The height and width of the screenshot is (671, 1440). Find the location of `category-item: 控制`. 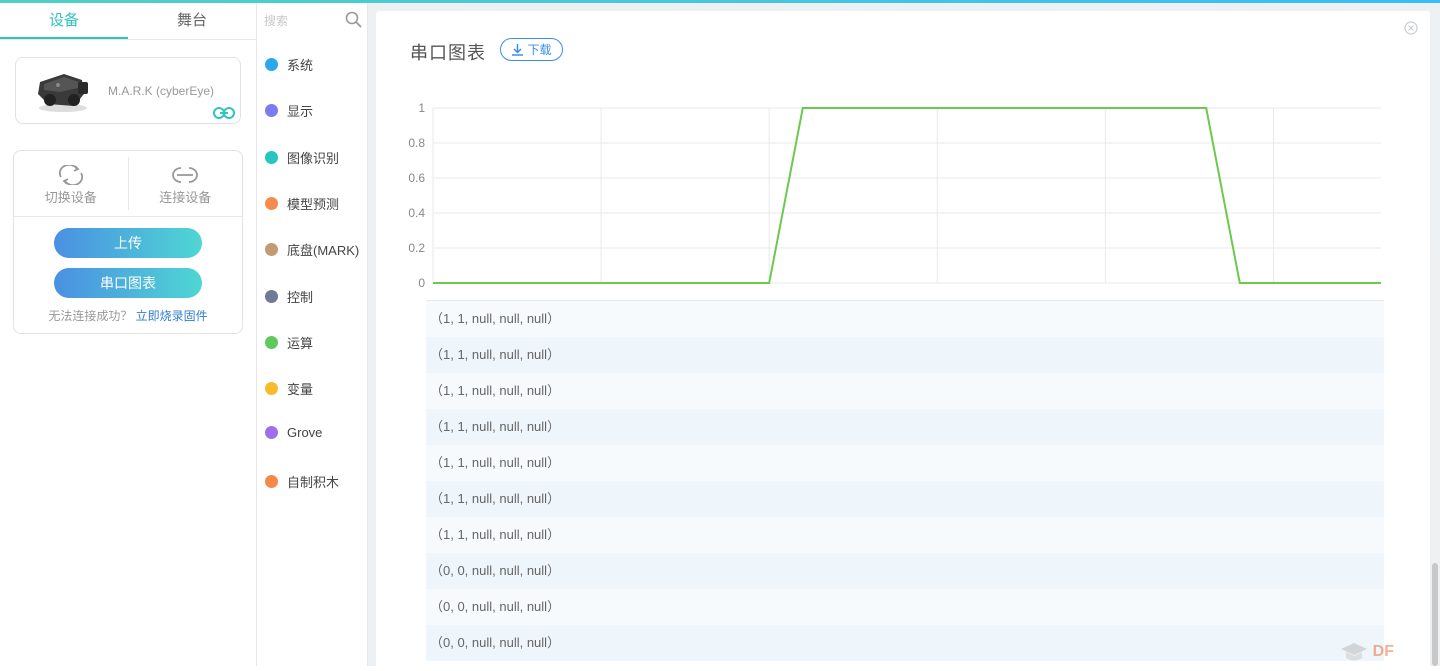

category-item: 控制 is located at coordinates (289, 296).